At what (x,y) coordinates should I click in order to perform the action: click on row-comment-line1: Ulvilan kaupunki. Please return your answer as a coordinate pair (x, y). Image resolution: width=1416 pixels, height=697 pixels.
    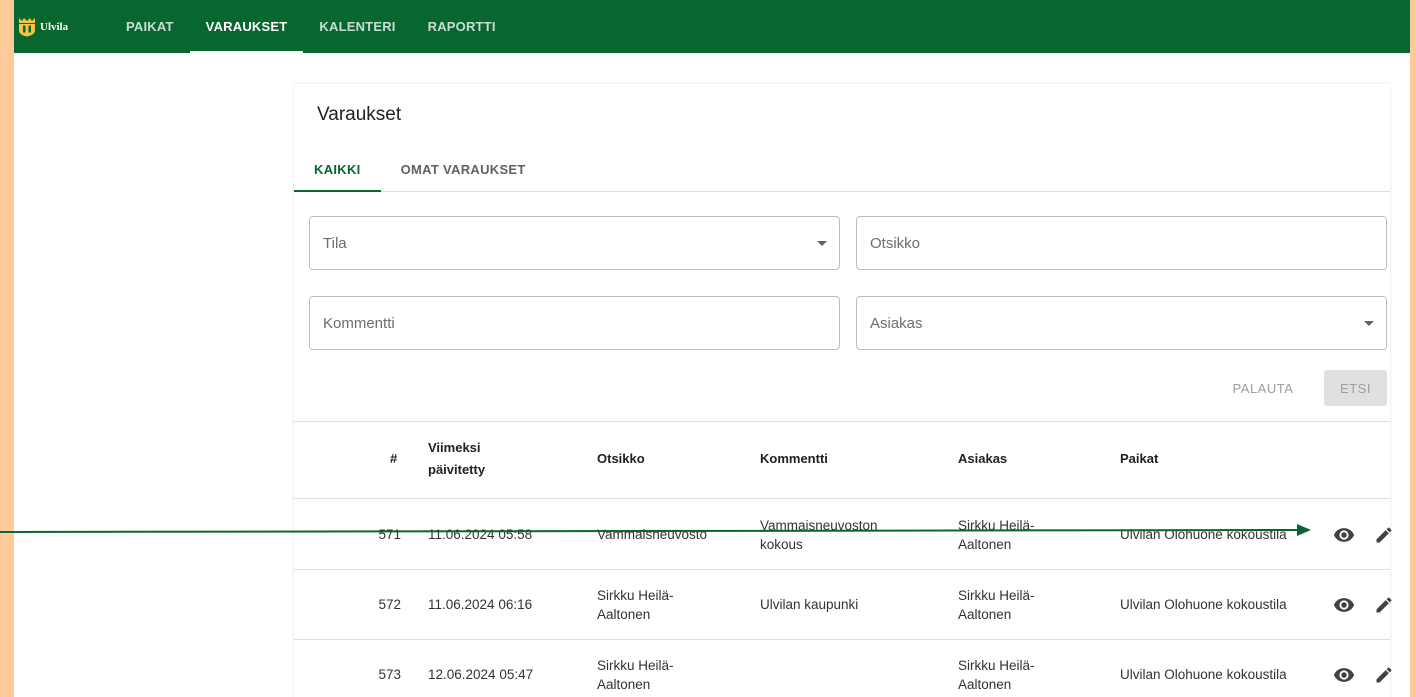
    Looking at the image, I should click on (809, 604).